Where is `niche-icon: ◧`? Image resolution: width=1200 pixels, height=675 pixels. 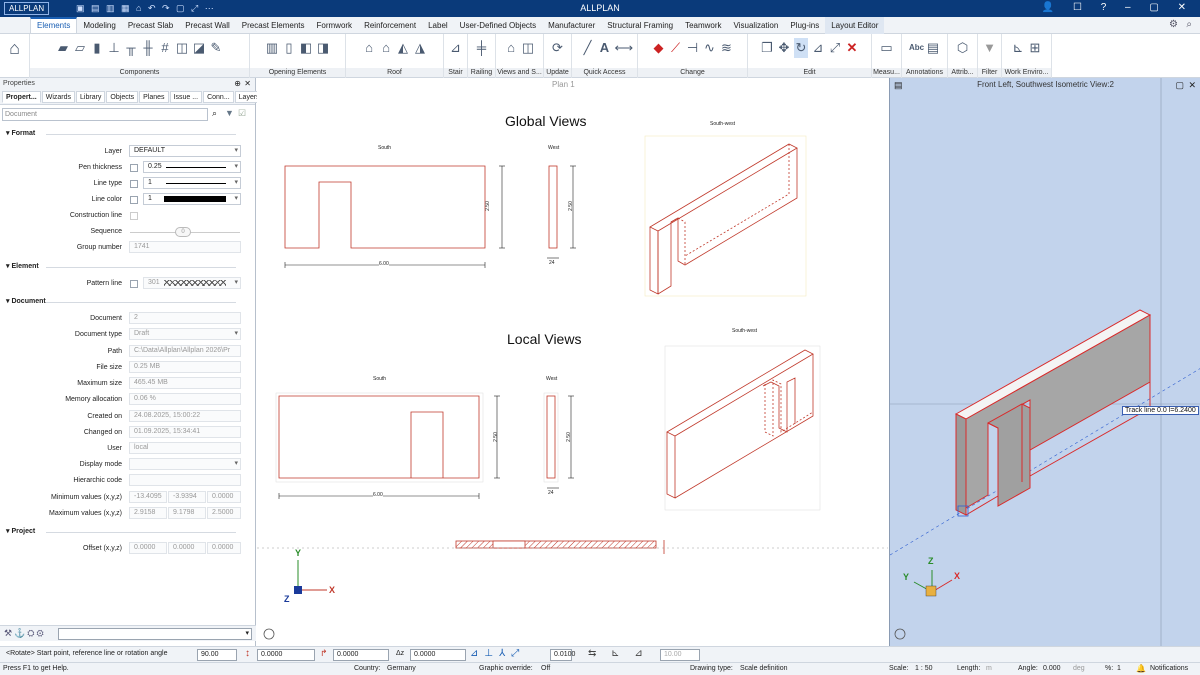 niche-icon: ◧ is located at coordinates (306, 48).